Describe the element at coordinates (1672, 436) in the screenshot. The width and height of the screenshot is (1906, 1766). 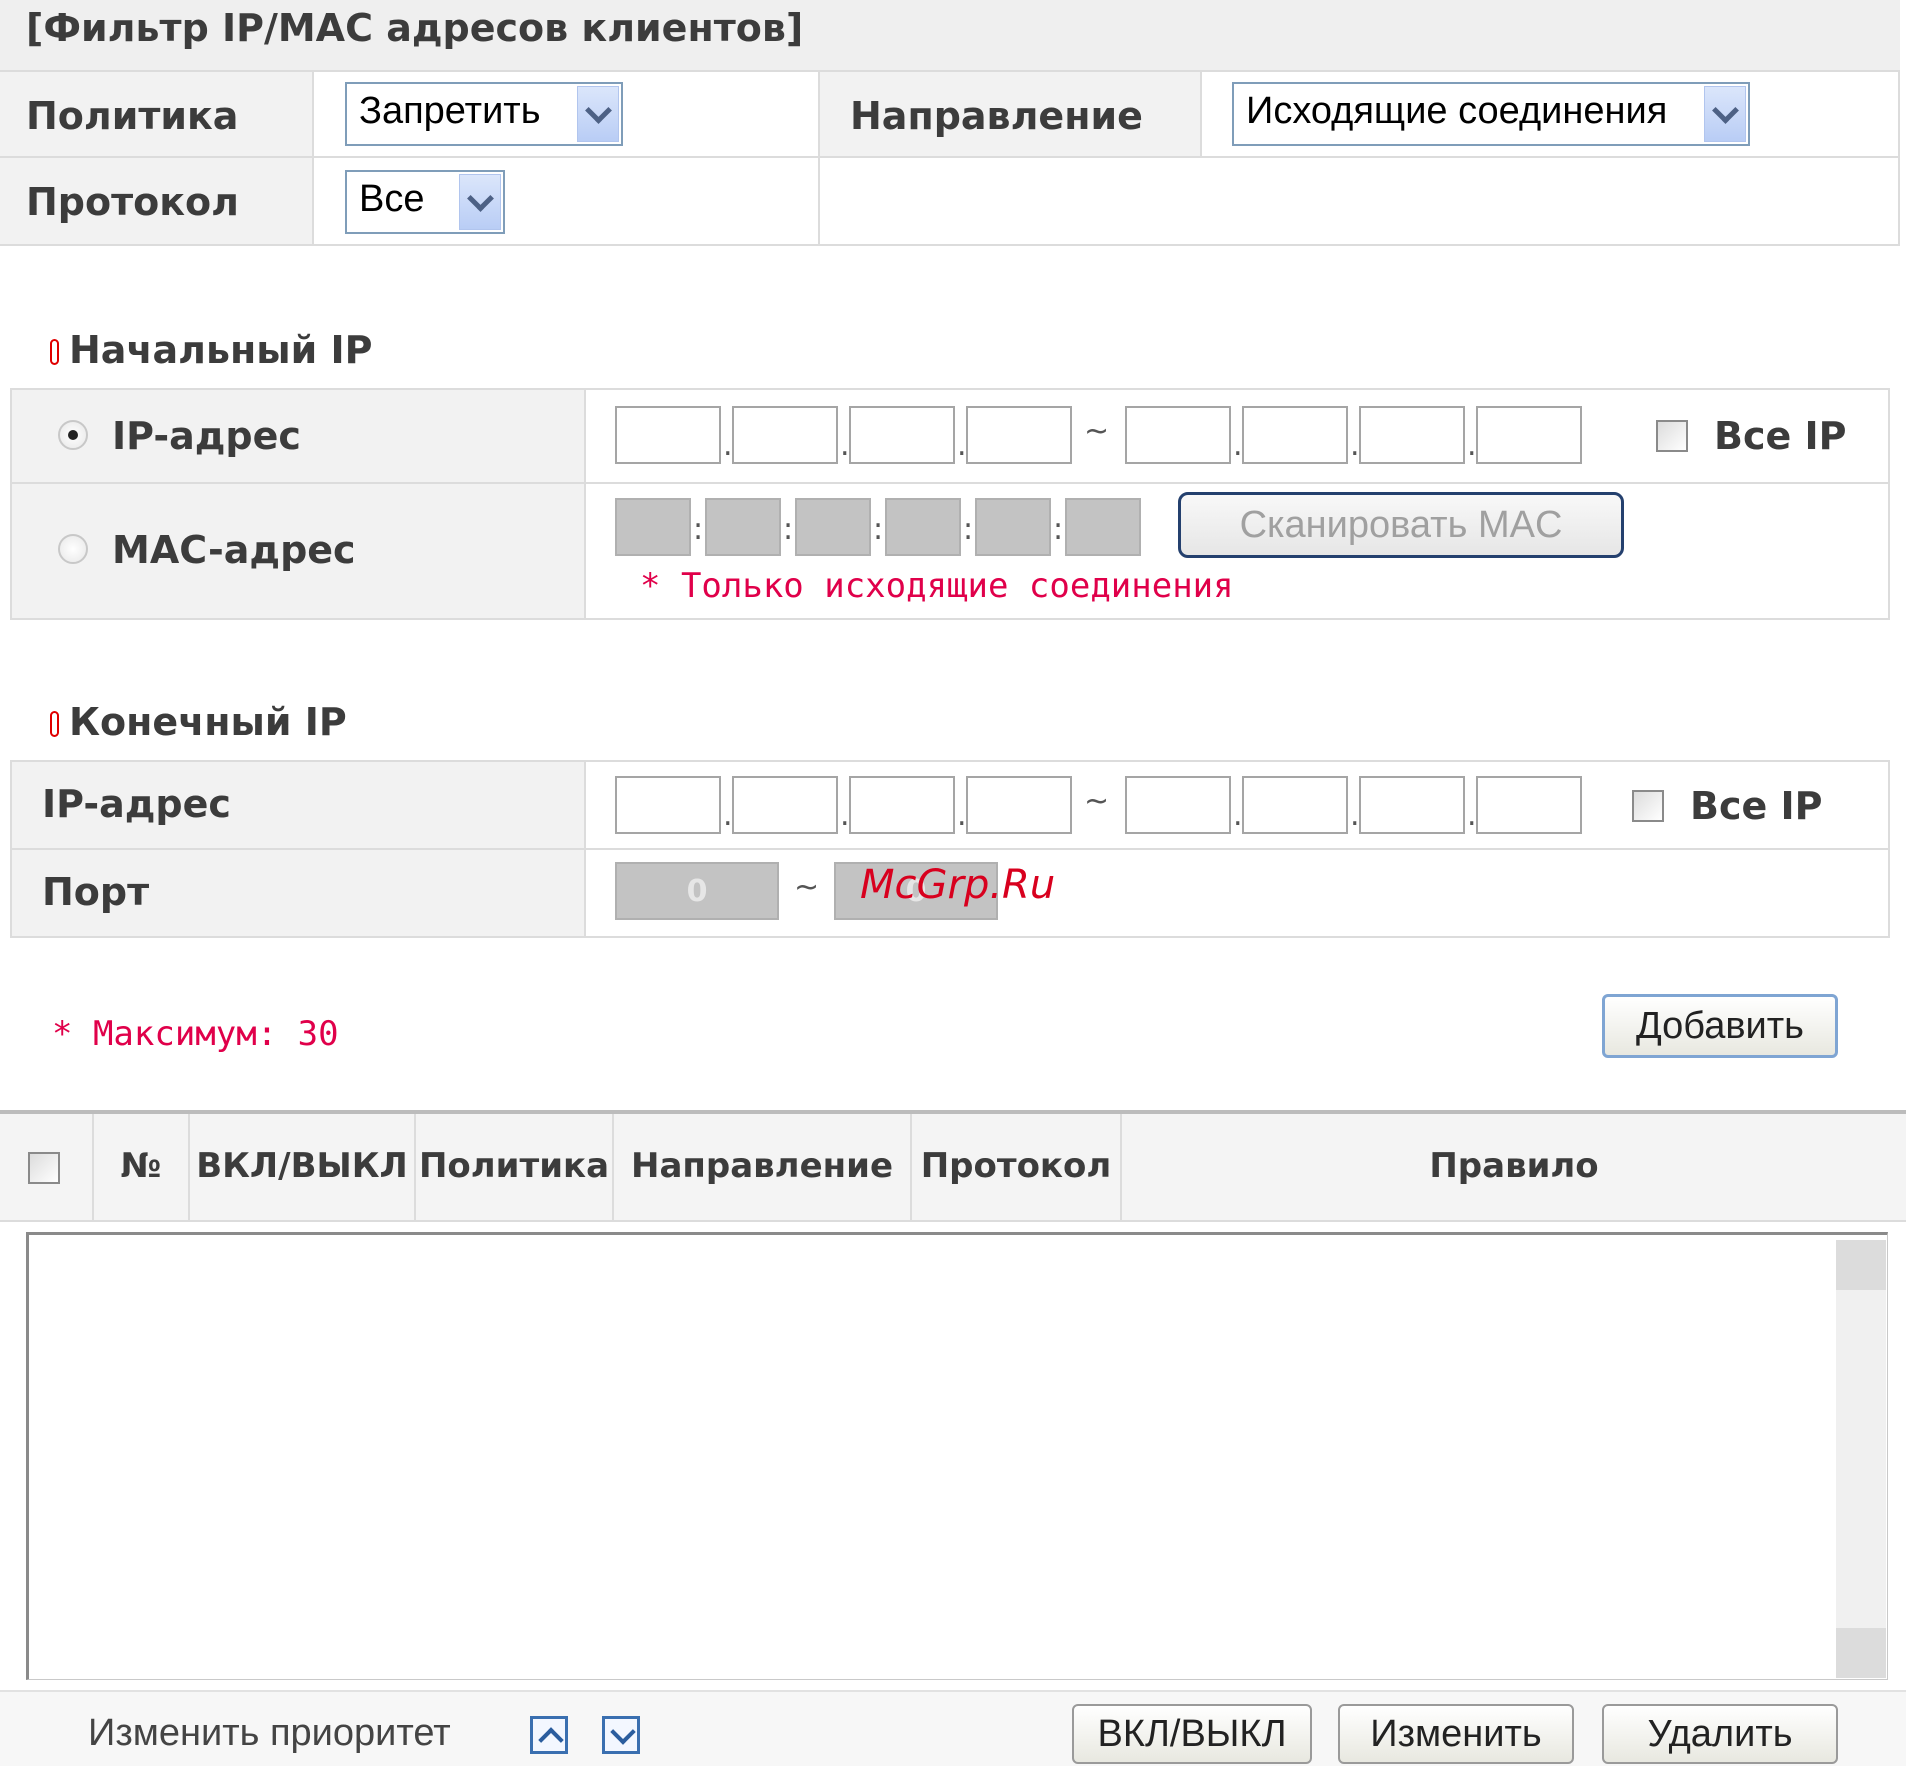
I see `source-all-ip-checkbox` at that location.